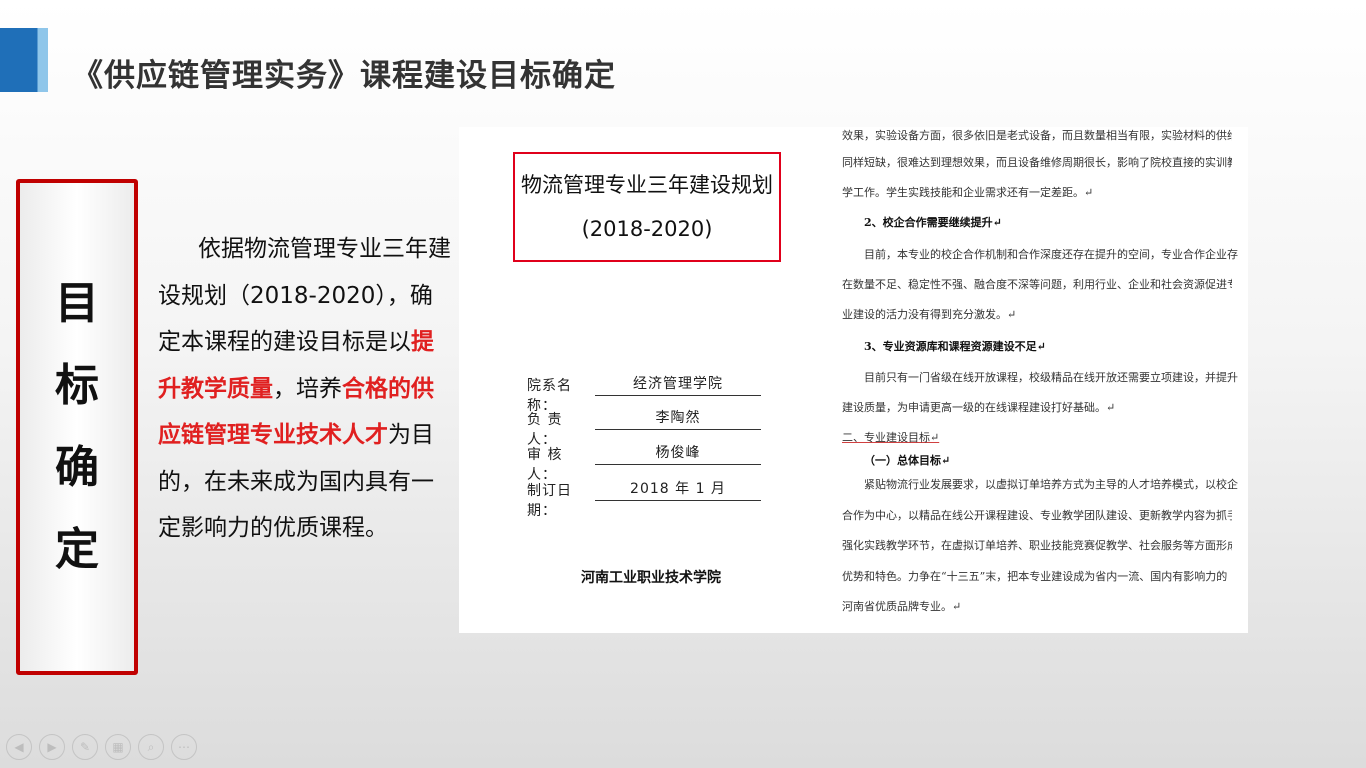 The height and width of the screenshot is (768, 1366). I want to click on school-name: 河南工业职业技术学院, so click(651, 578).